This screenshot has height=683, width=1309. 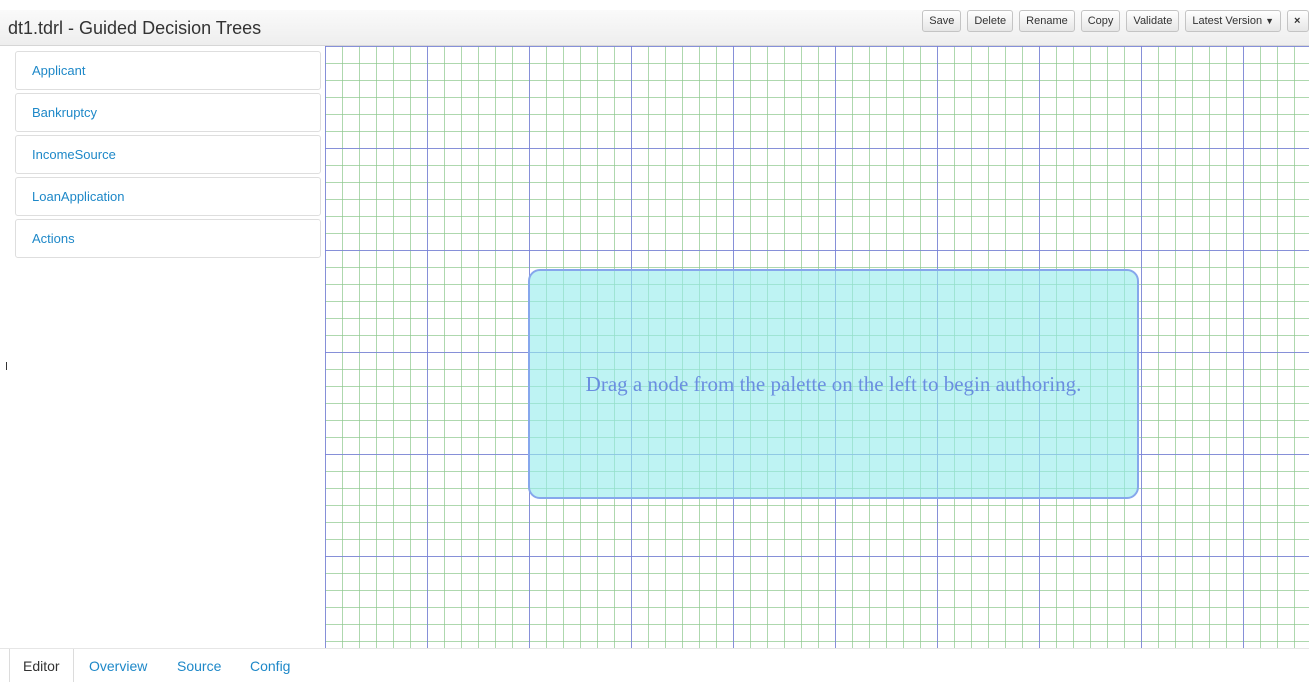 I want to click on palette-item-incomesource: IncomeSource, so click(x=168, y=154).